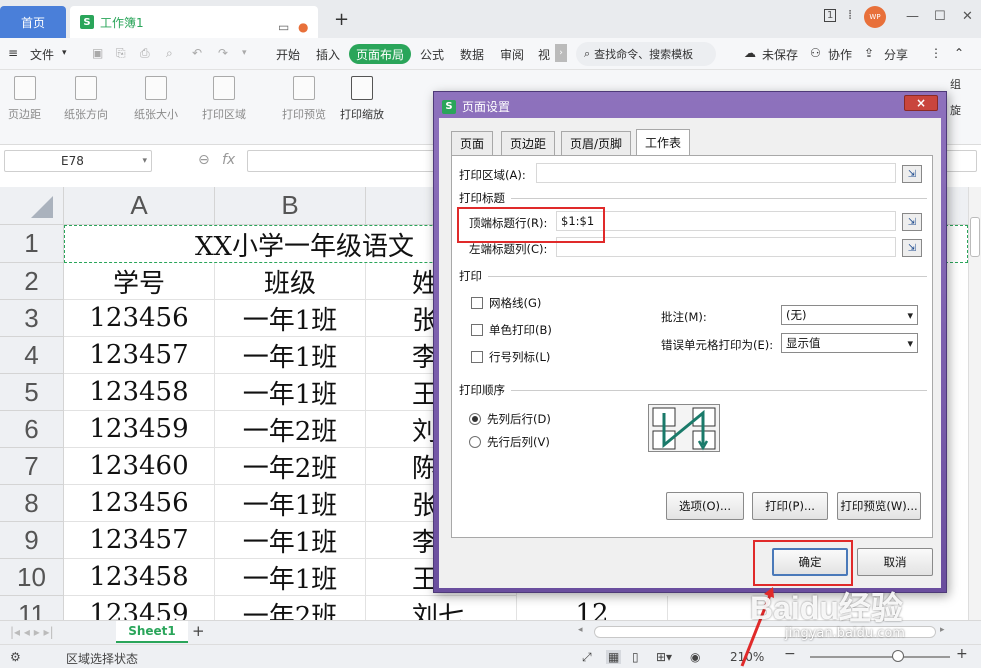 This screenshot has width=981, height=668. What do you see at coordinates (78, 161) in the screenshot?
I see `name-box: E78` at bounding box center [78, 161].